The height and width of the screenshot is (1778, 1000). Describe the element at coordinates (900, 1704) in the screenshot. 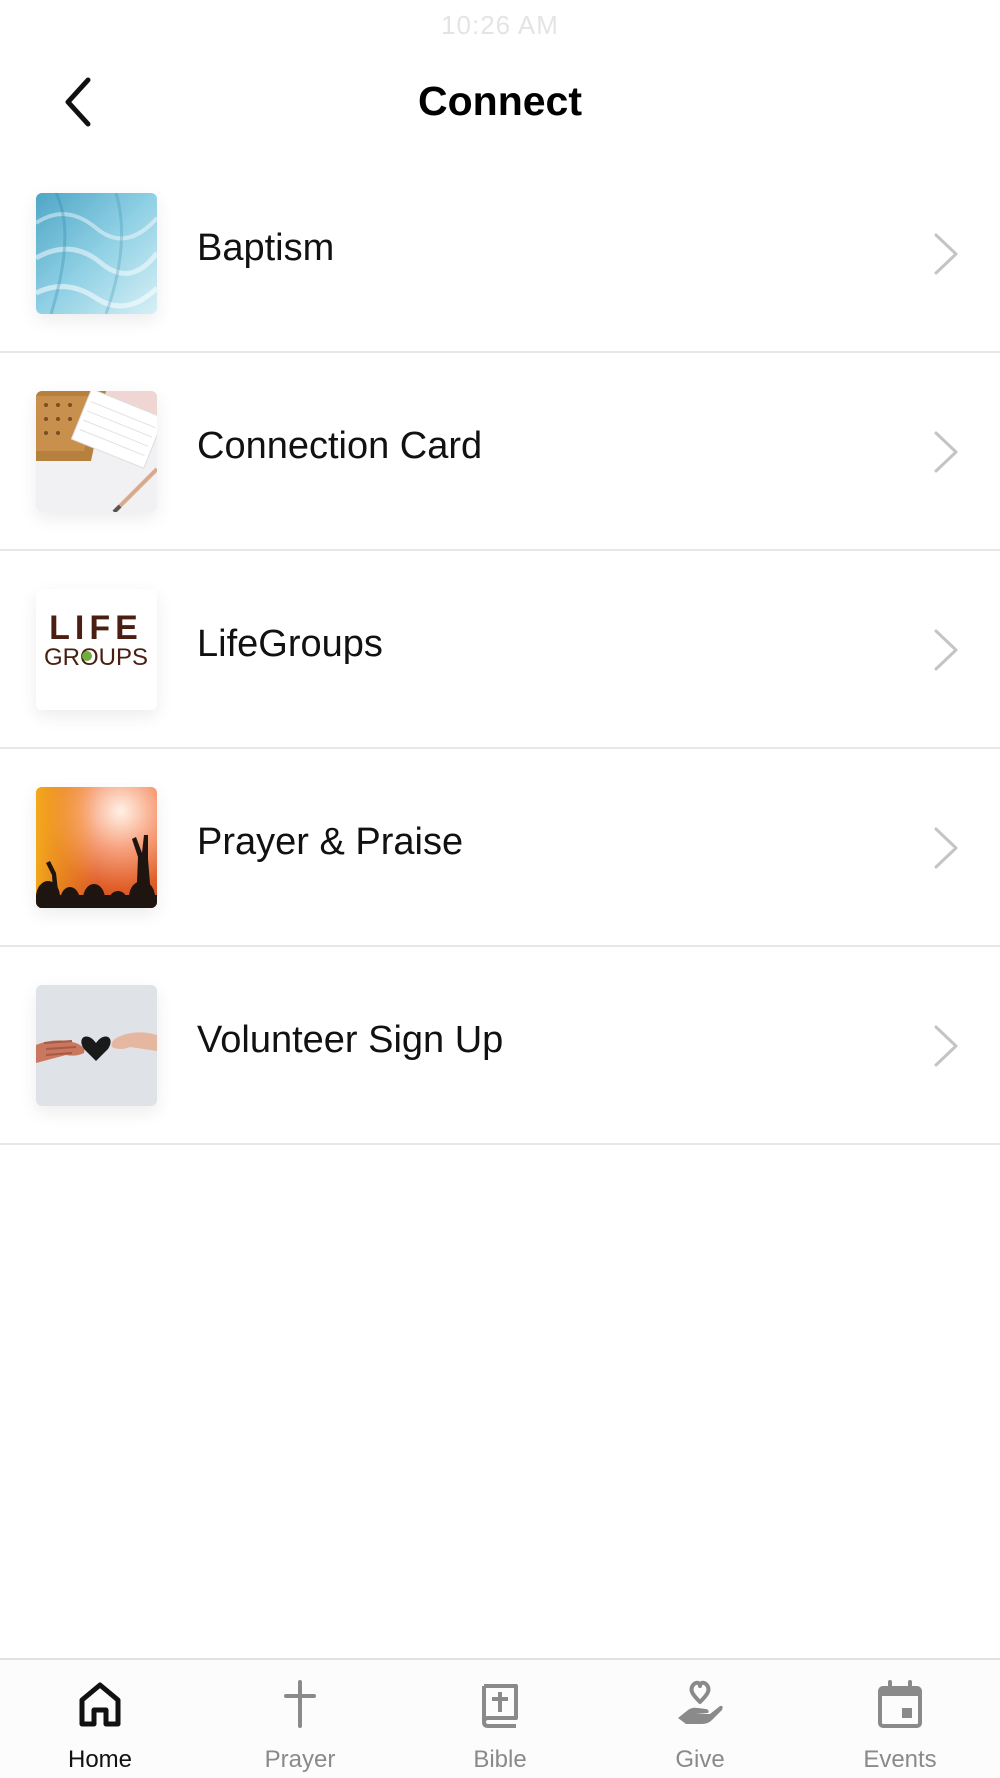

I see `calendar-icon` at that location.